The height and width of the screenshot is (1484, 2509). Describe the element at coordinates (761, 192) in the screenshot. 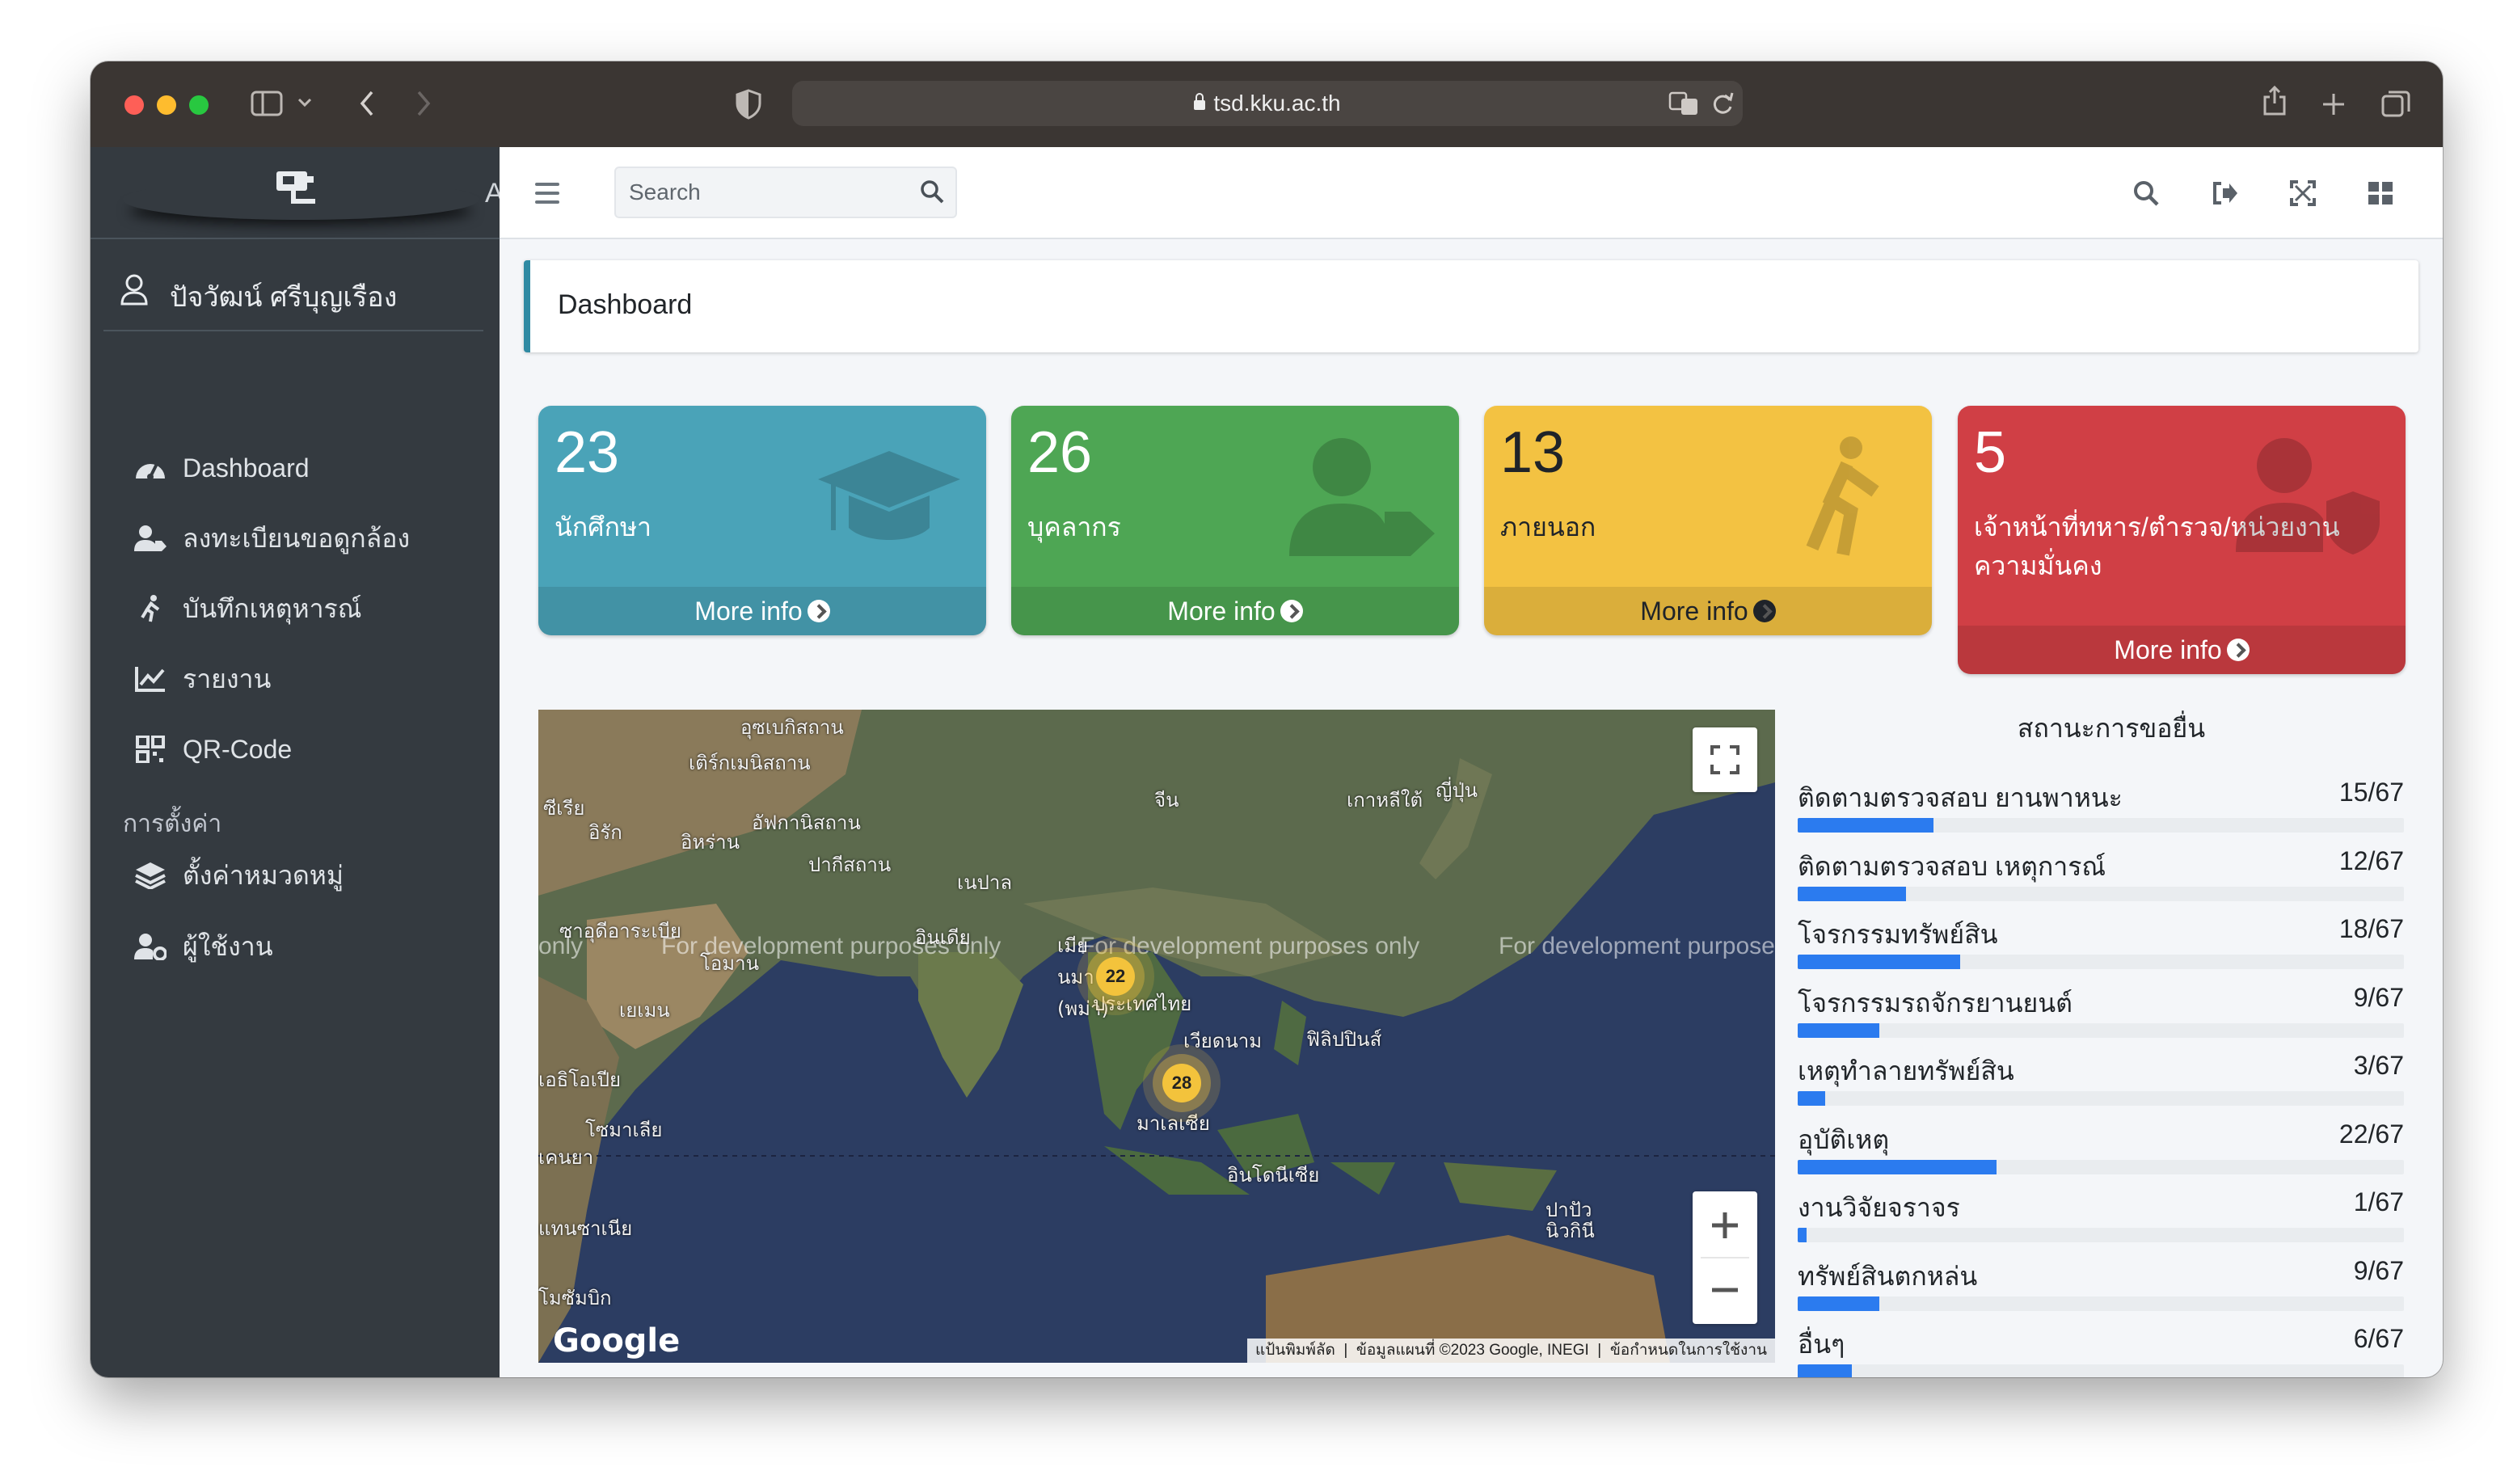

I see `search-input` at that location.